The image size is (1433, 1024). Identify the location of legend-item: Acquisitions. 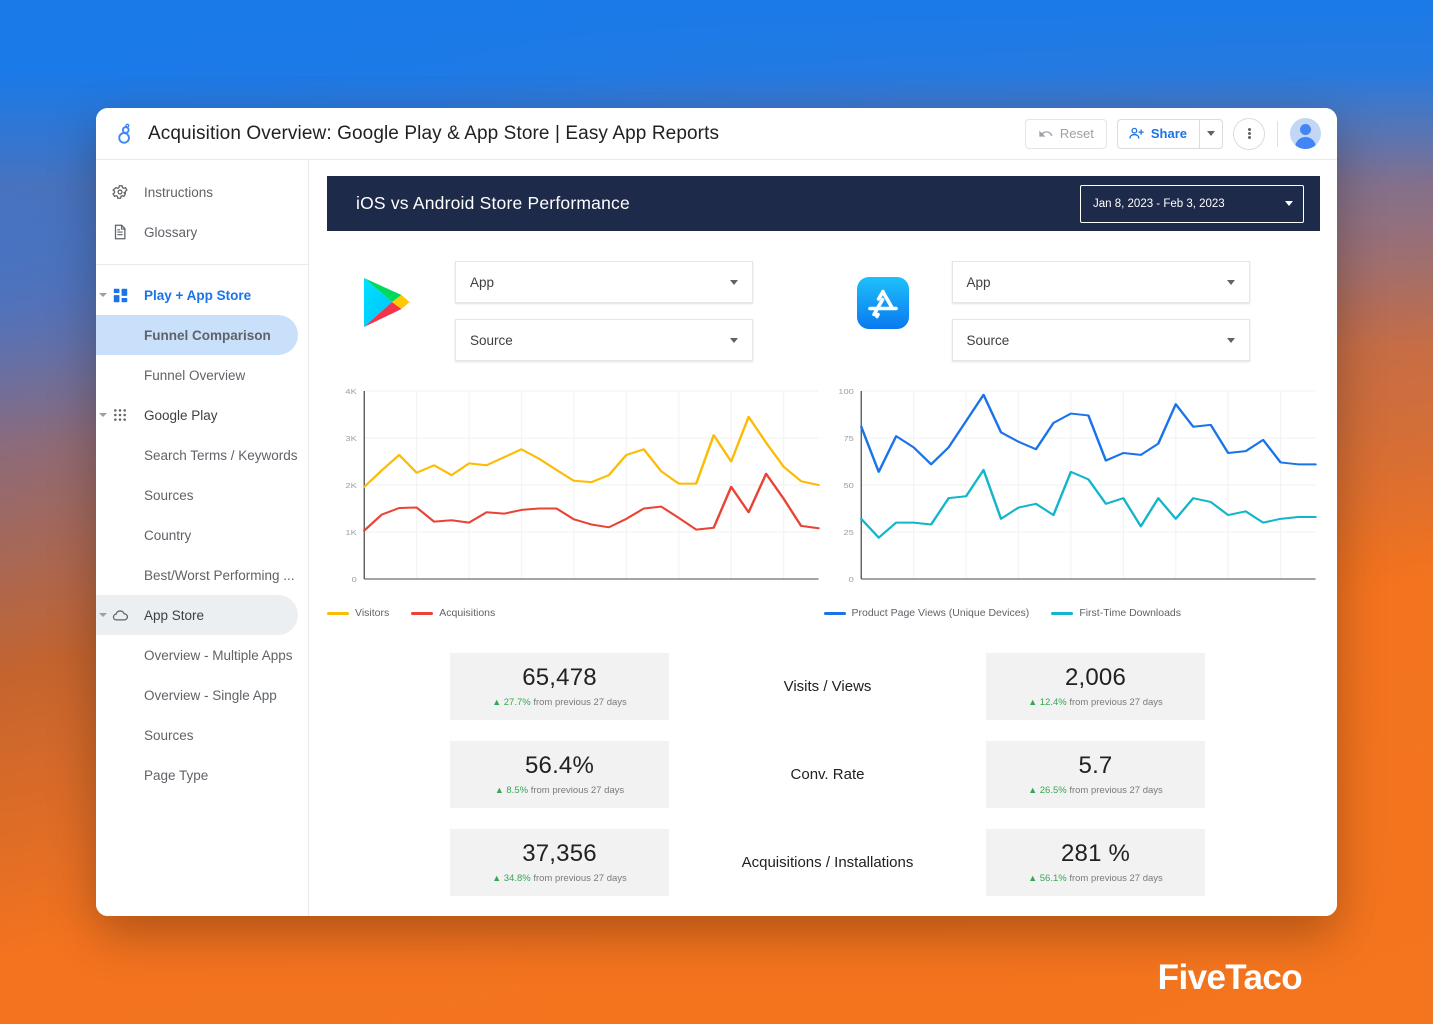
(453, 613).